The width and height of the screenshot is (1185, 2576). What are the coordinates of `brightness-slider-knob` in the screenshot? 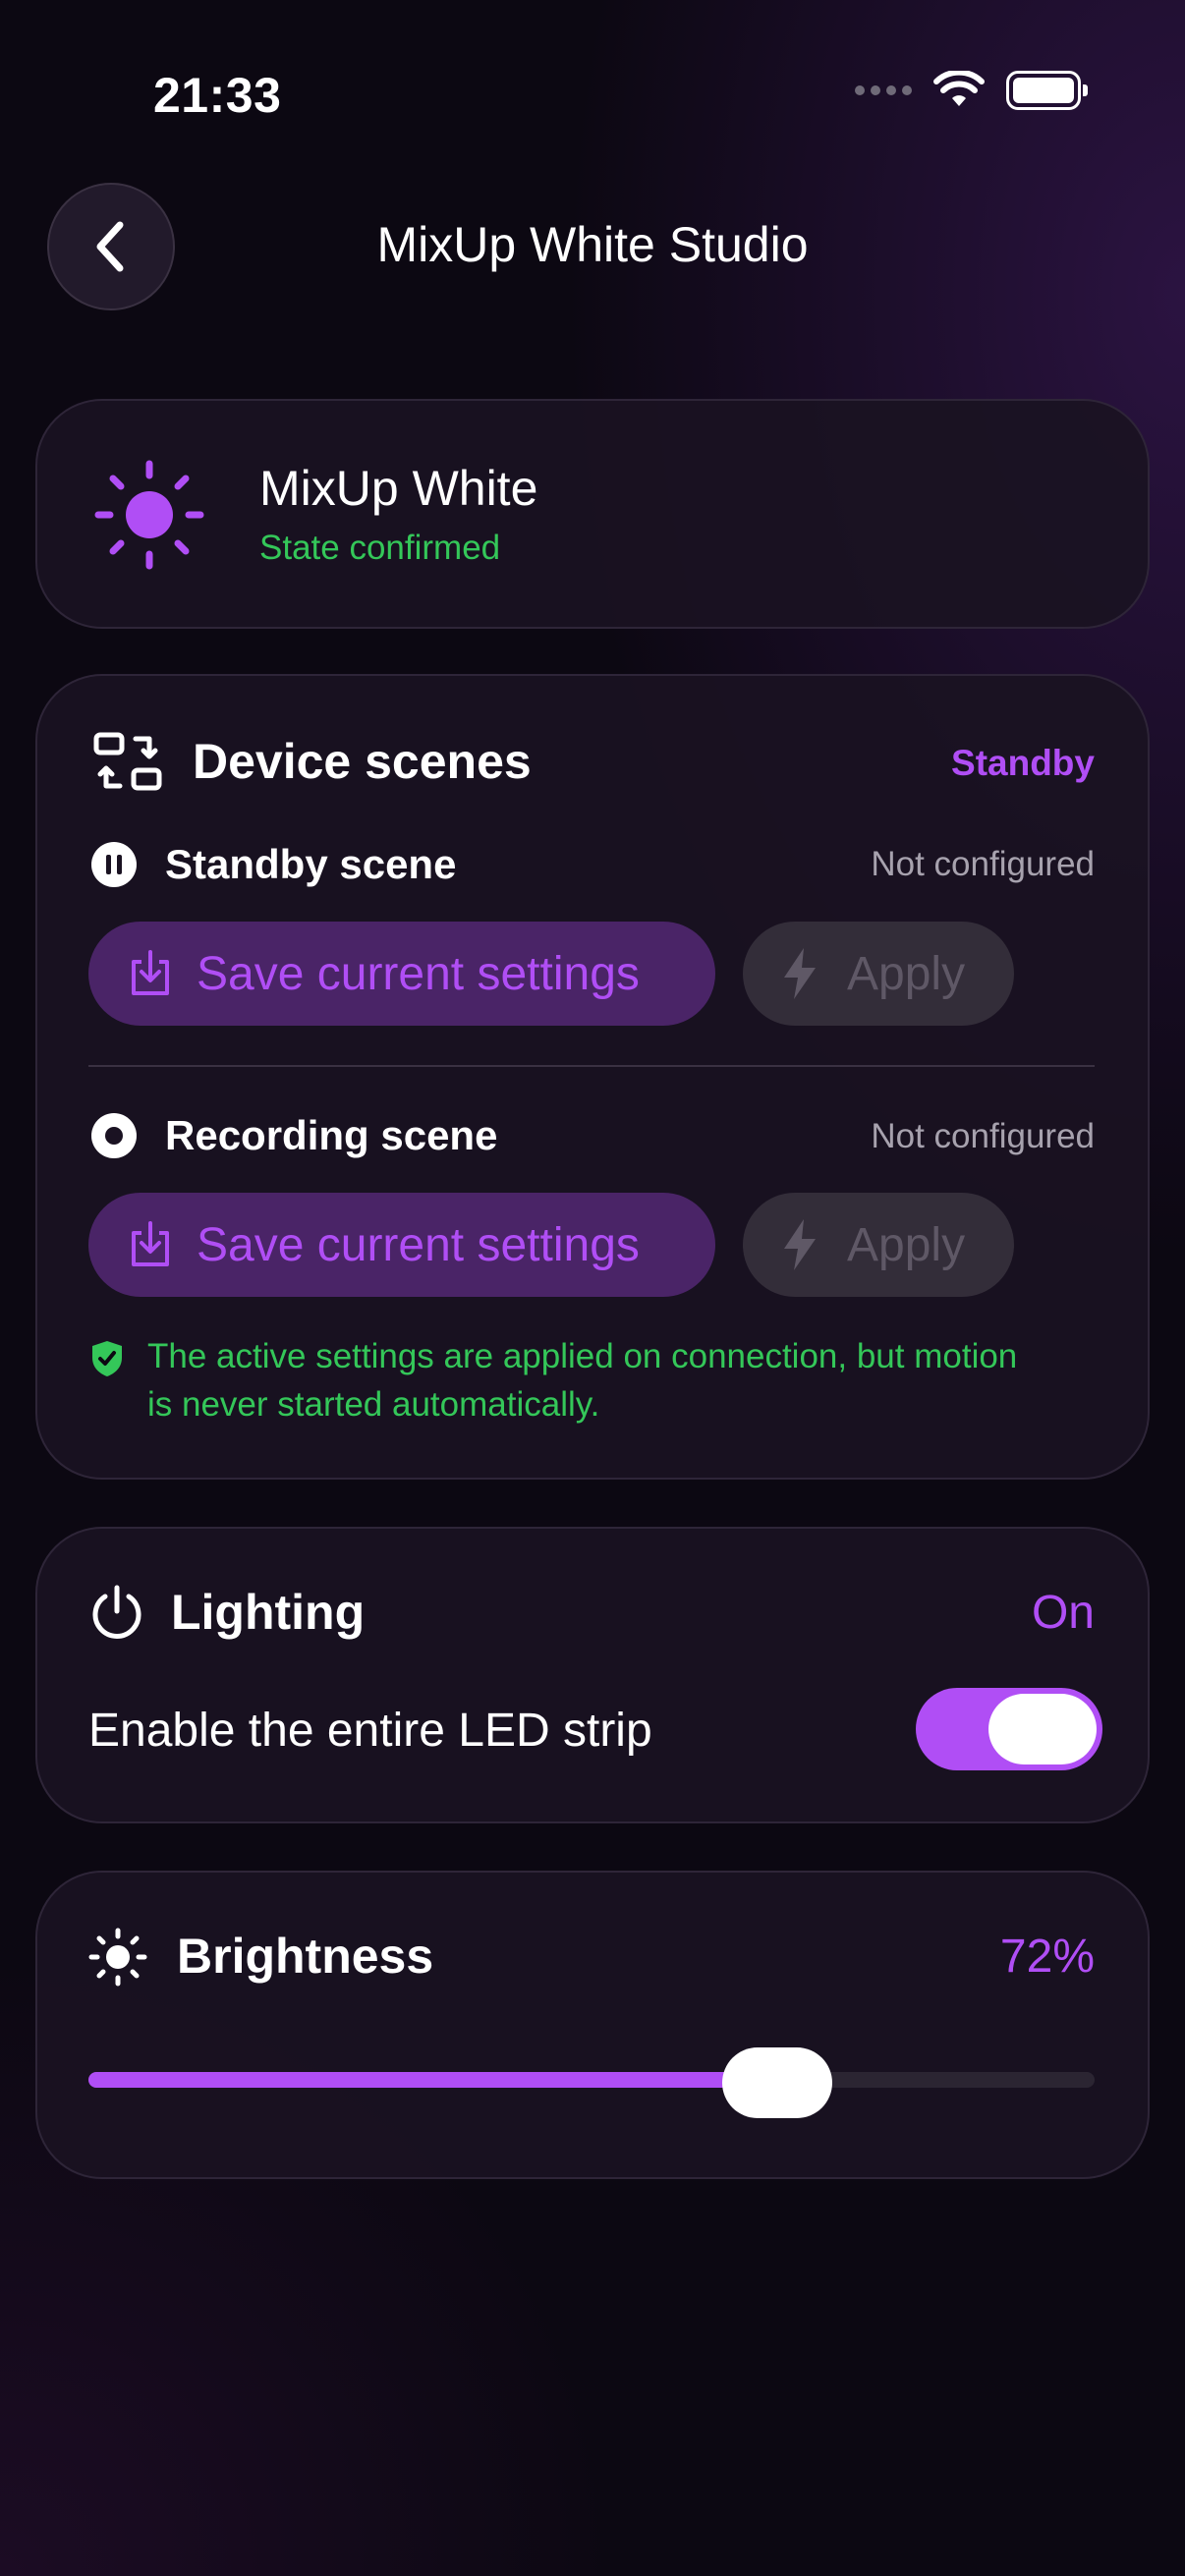 It's located at (778, 2082).